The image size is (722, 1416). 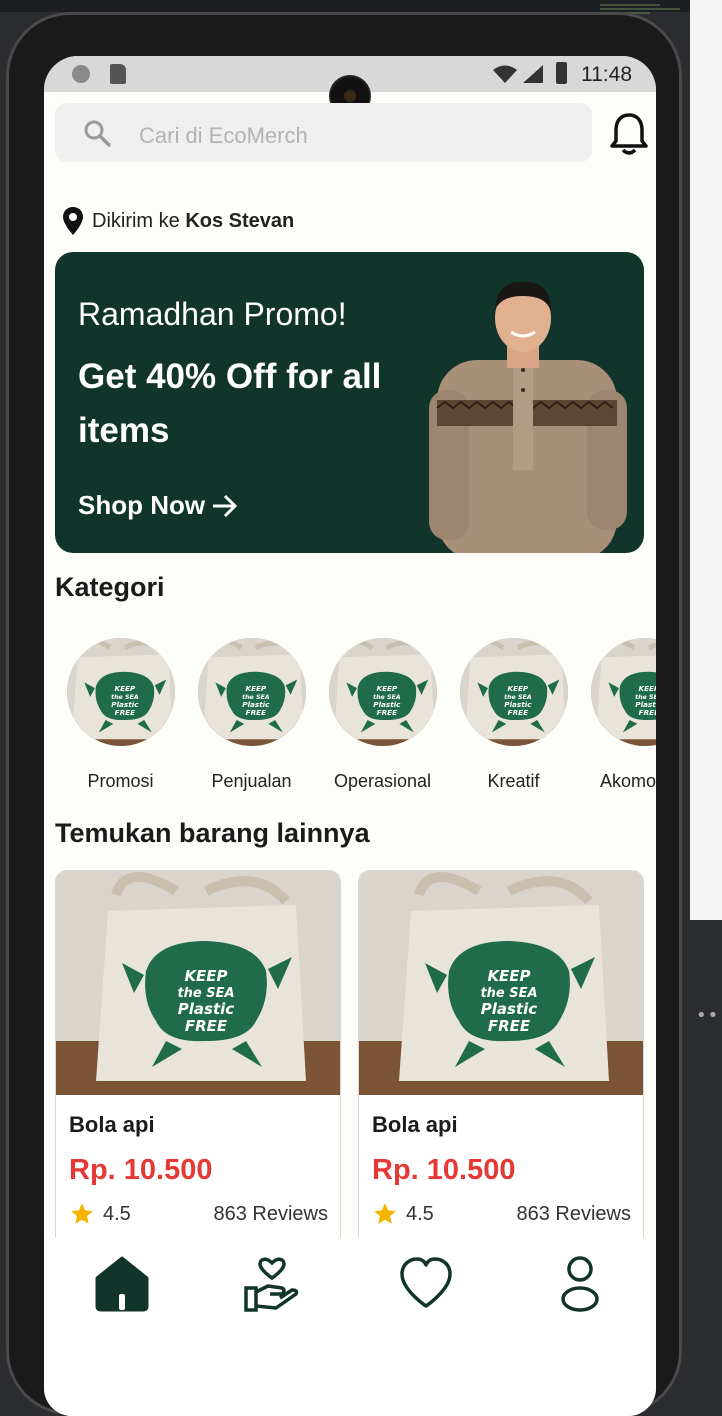 What do you see at coordinates (73, 221) in the screenshot?
I see `location-pin-icon` at bounding box center [73, 221].